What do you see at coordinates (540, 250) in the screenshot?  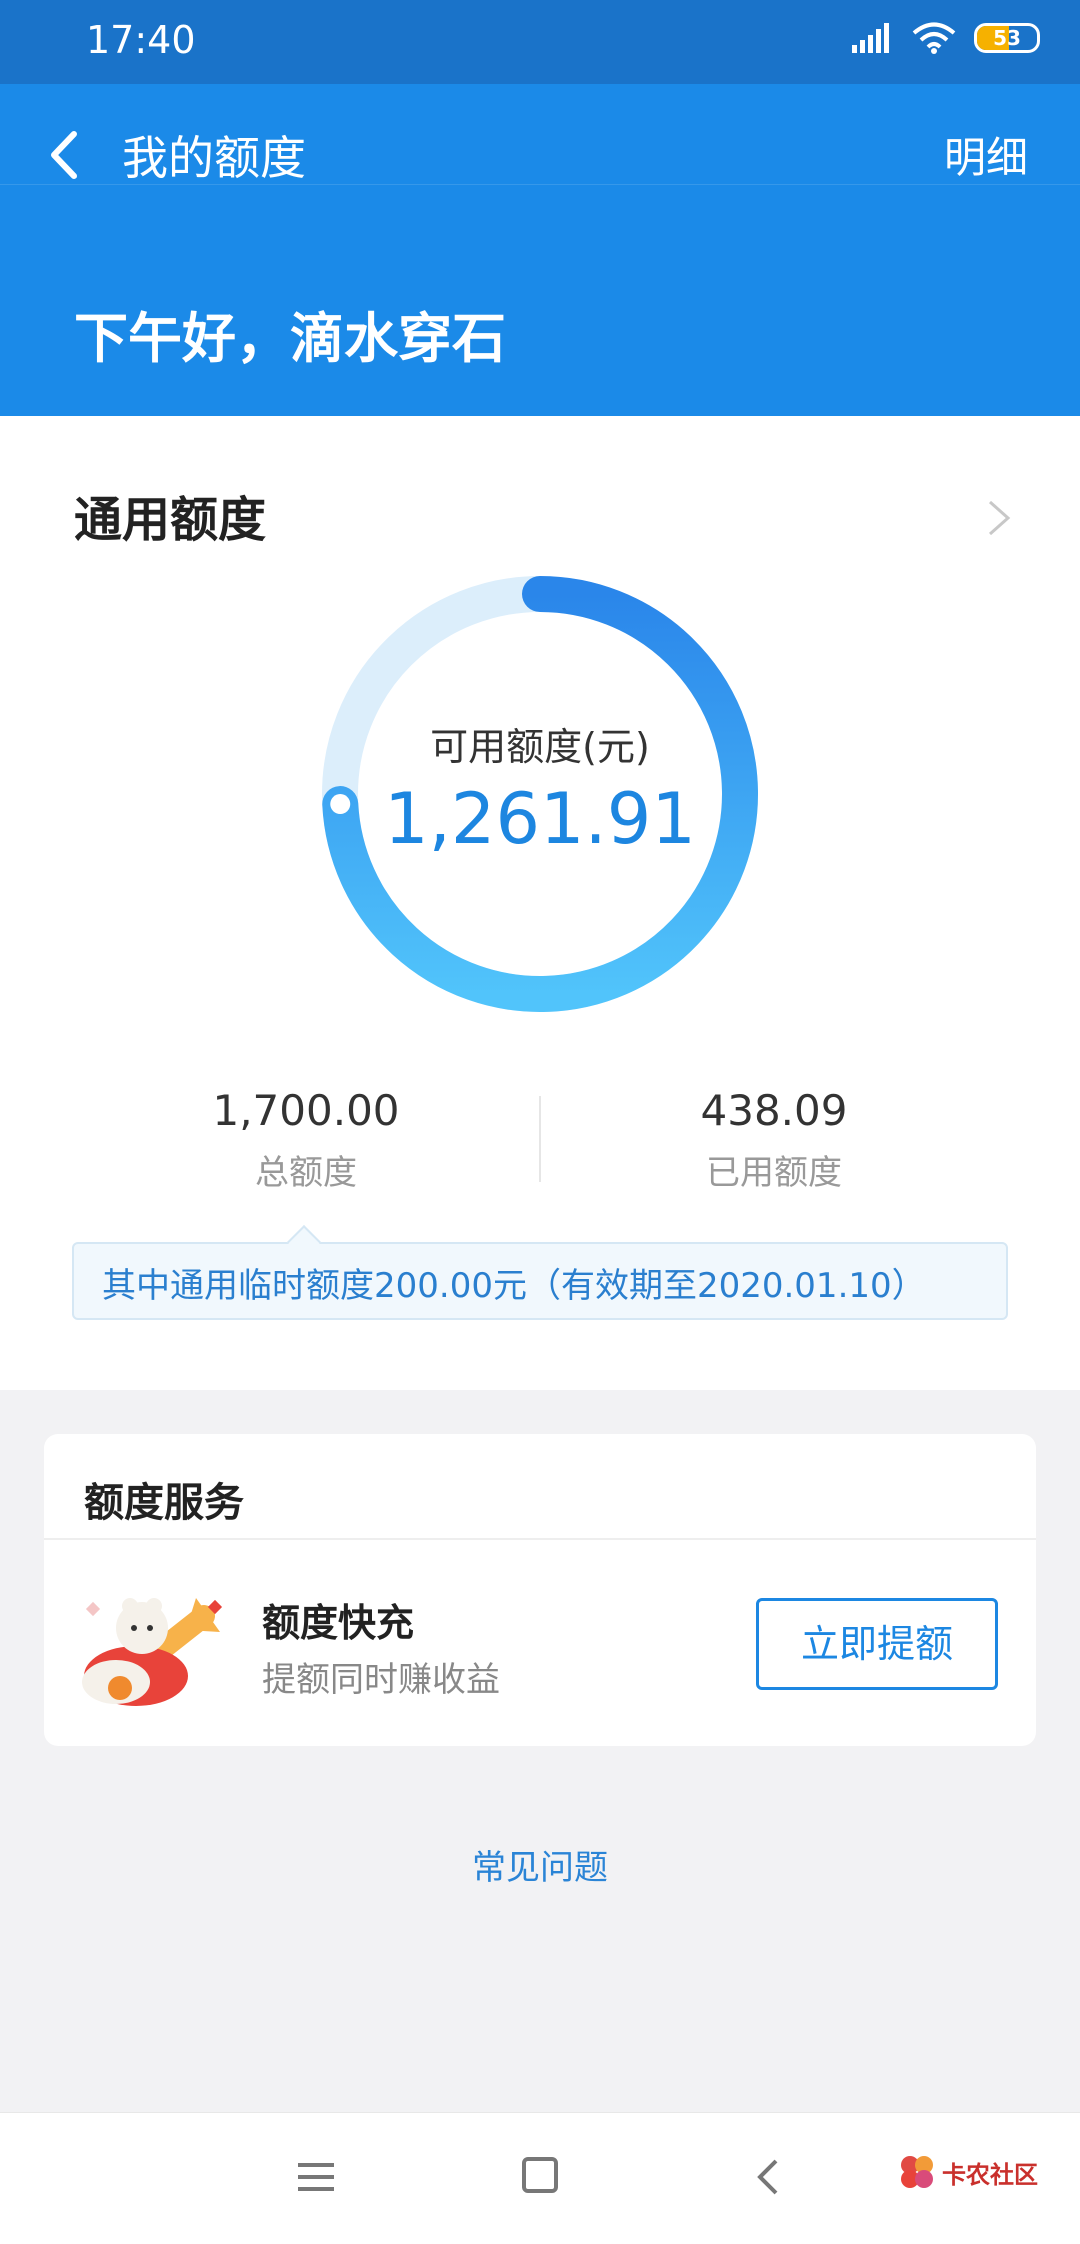 I see `header: 我的额度 明细 下午好，滴水穿石` at bounding box center [540, 250].